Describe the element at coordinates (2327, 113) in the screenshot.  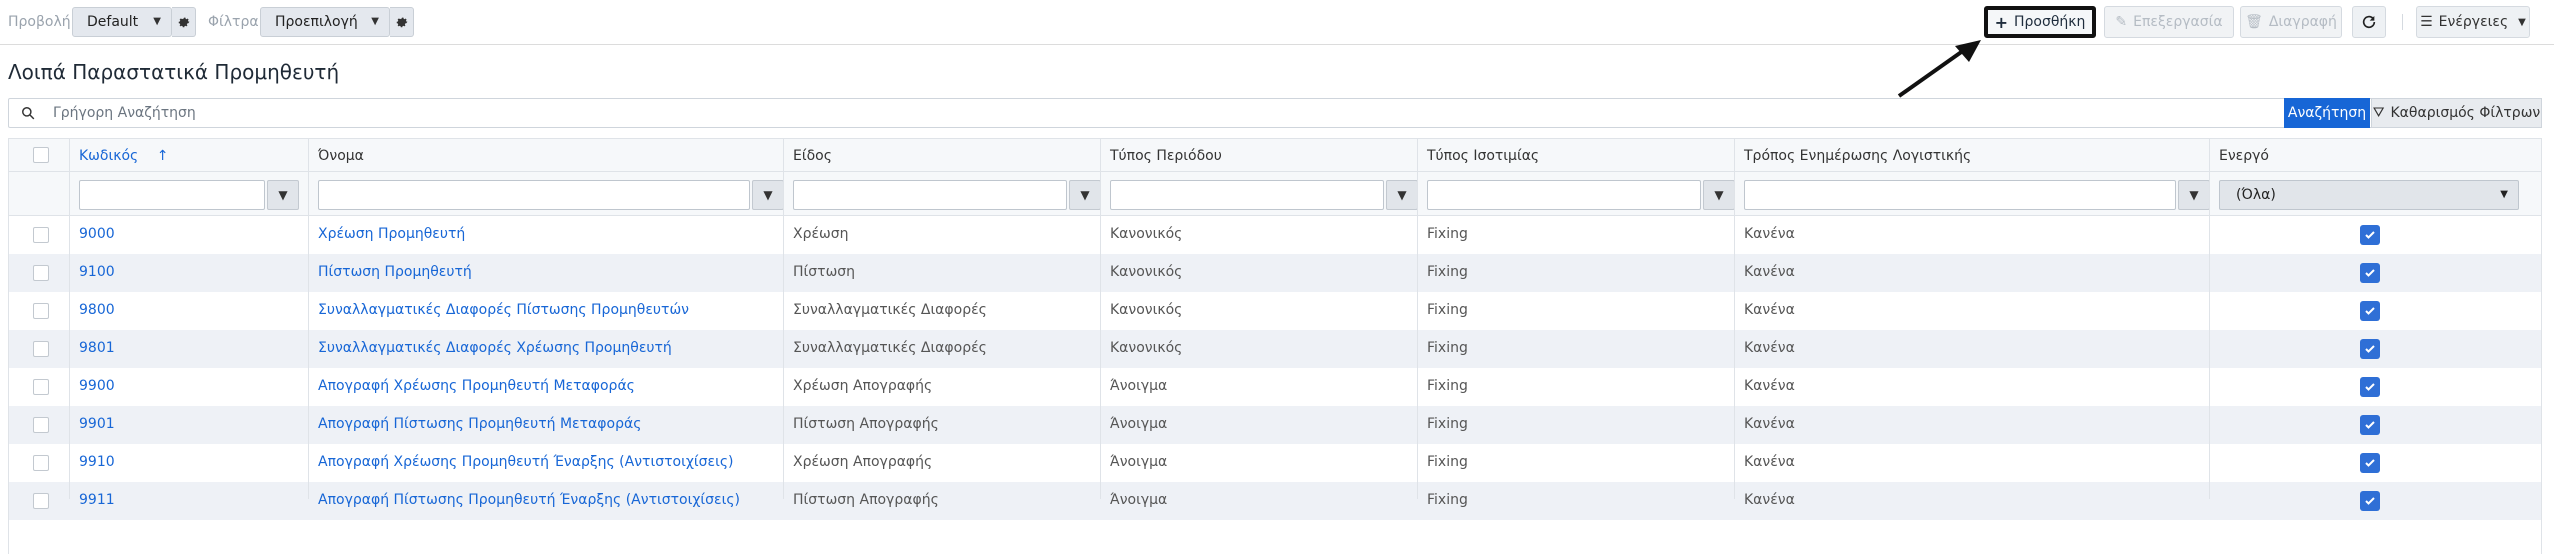
I see `search-button: Αναζήτηση` at that location.